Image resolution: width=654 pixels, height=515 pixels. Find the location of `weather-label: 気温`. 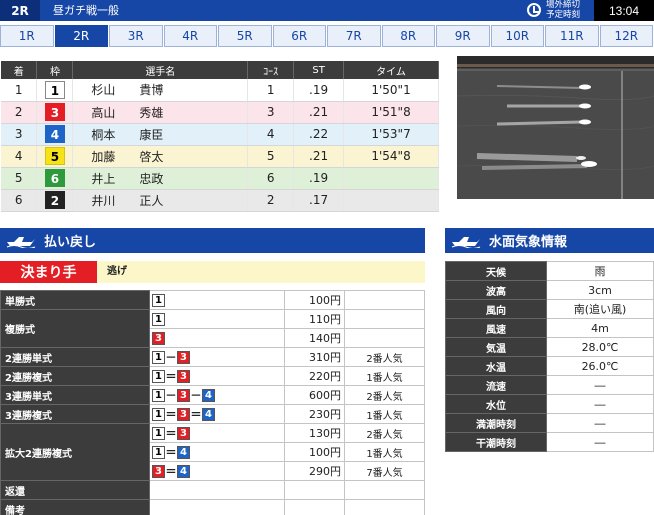

weather-label: 気温 is located at coordinates (496, 347).